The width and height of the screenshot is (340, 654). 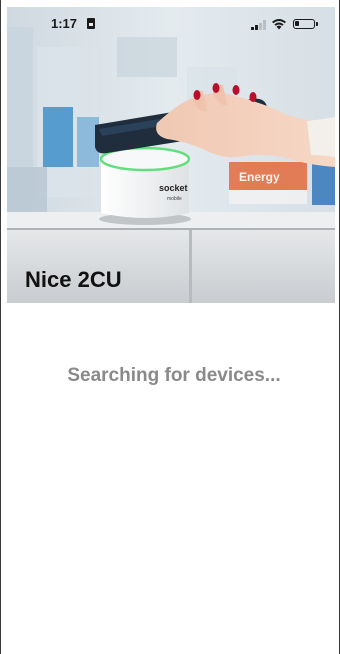 What do you see at coordinates (259, 177) in the screenshot?
I see `shelf-sign-text: Energy` at bounding box center [259, 177].